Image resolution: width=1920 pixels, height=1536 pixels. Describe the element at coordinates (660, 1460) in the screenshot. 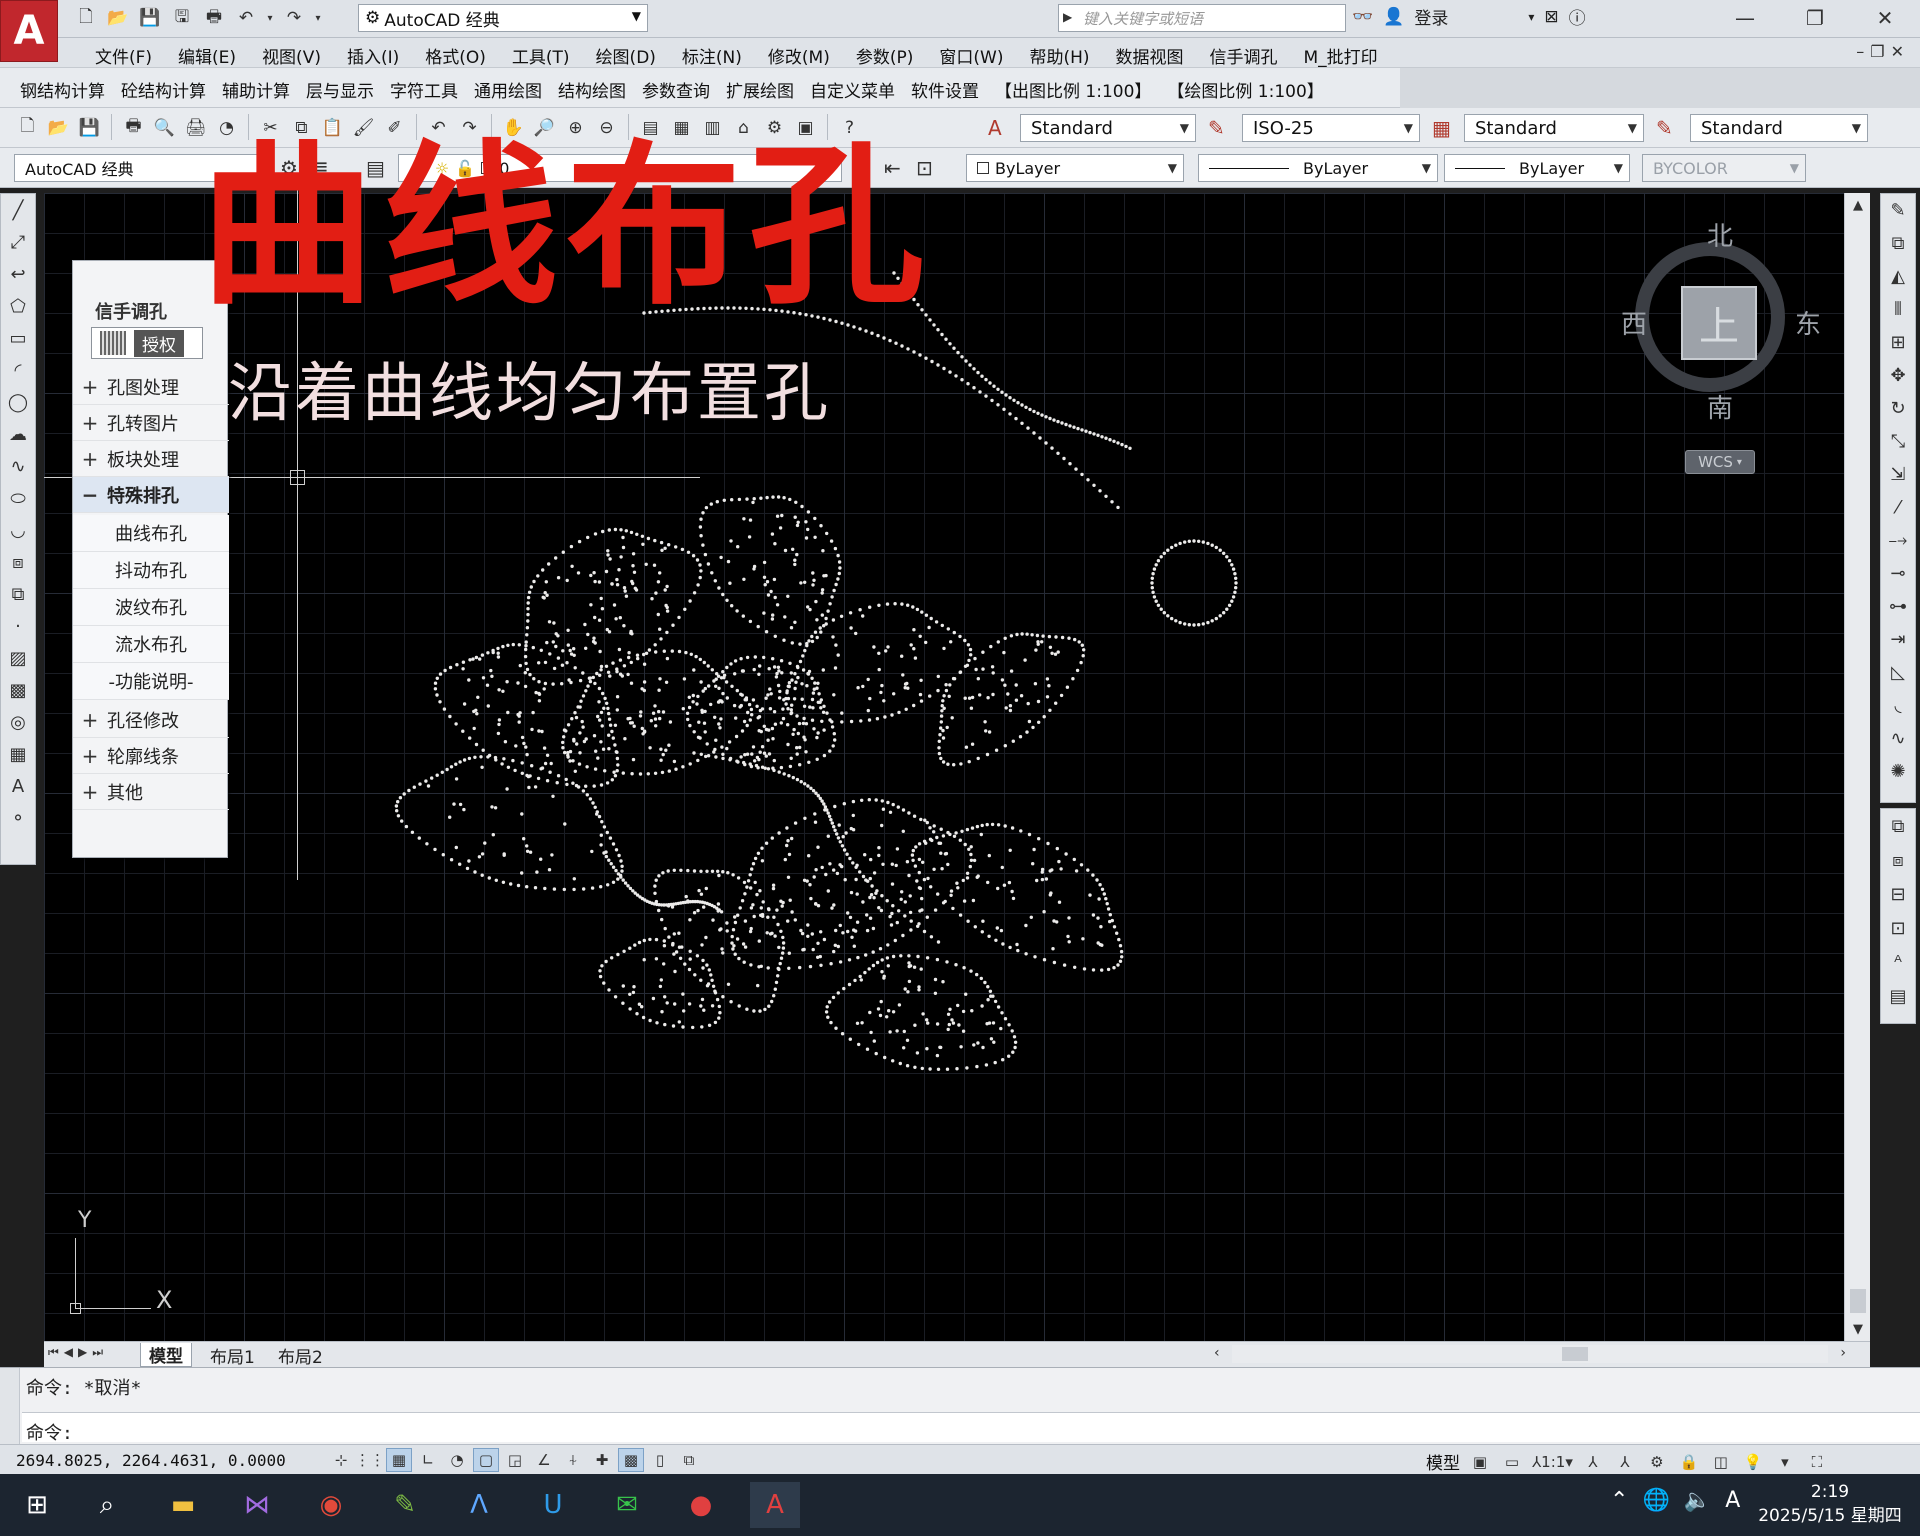

I see `transparency-icon: ▯` at that location.